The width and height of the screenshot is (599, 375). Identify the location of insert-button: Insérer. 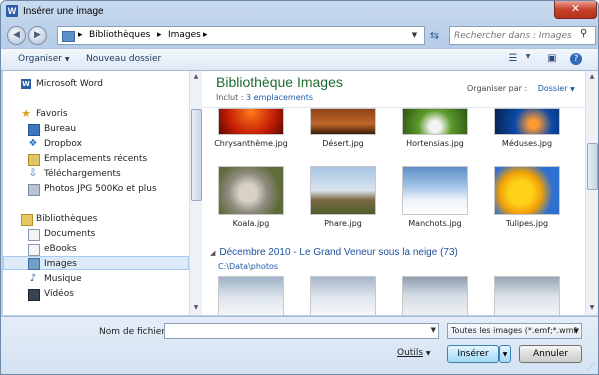
(473, 354).